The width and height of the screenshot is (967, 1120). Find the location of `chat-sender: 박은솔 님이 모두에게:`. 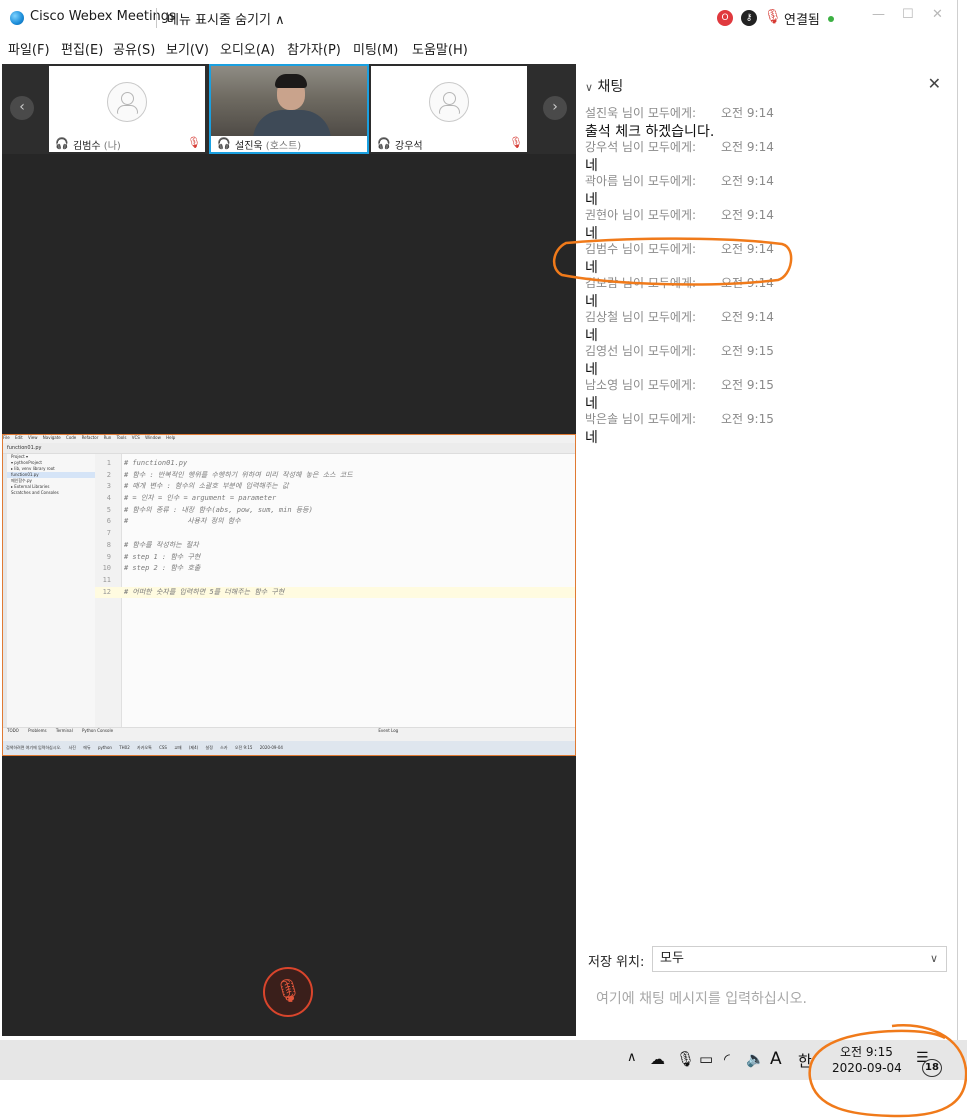

chat-sender: 박은솔 님이 모두에게: is located at coordinates (641, 419).